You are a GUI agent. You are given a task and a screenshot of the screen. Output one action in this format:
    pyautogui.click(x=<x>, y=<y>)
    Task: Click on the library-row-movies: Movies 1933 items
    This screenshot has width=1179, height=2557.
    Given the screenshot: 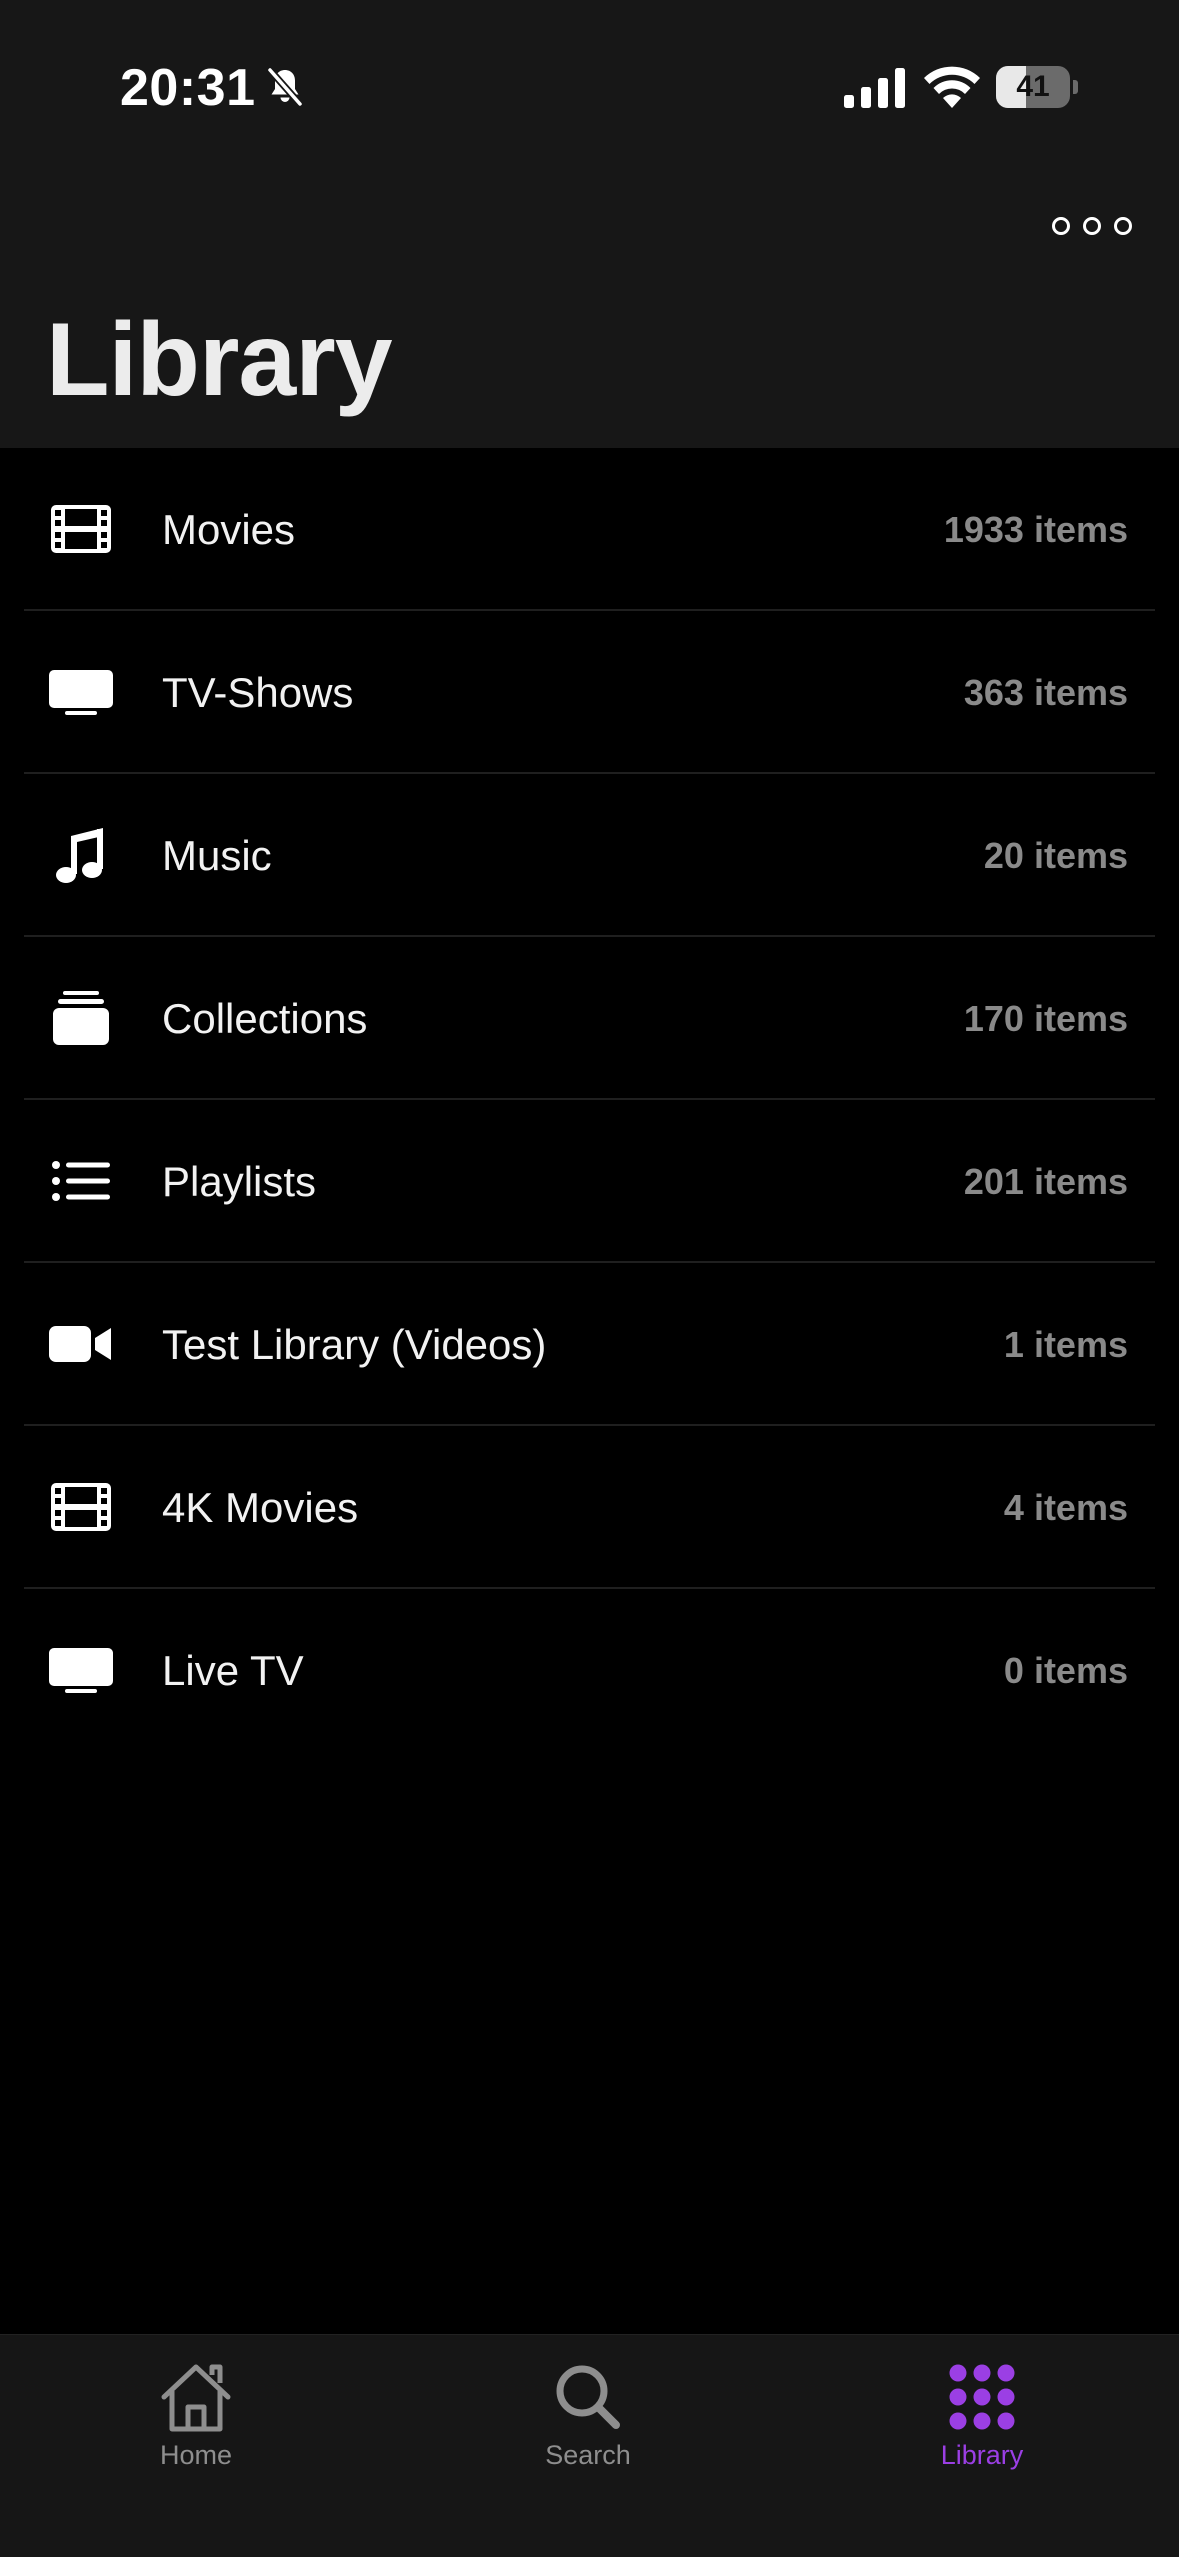 What is the action you would take?
    pyautogui.click(x=589, y=529)
    